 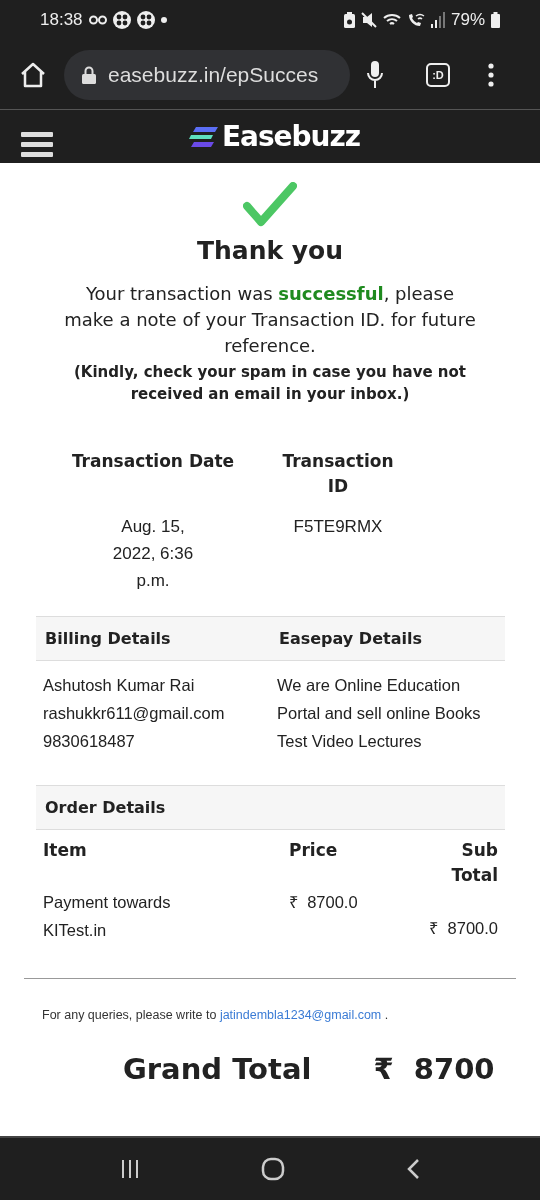 I want to click on glasses-icon, so click(x=97, y=20).